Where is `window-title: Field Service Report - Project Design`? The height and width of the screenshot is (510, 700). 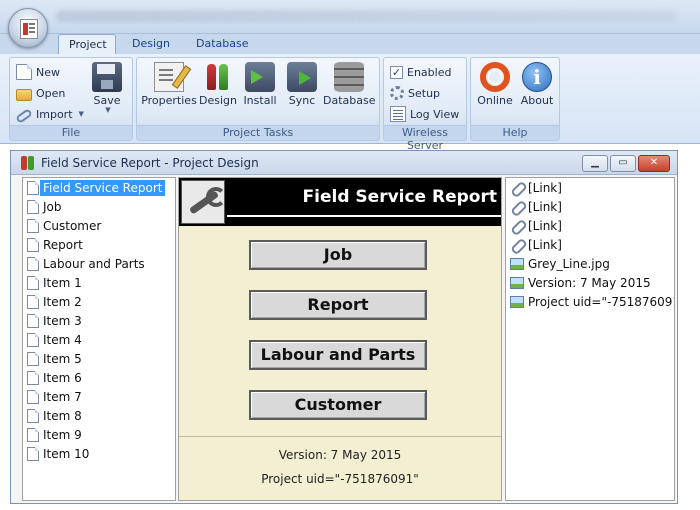
window-title: Field Service Report - Project Design is located at coordinates (150, 163).